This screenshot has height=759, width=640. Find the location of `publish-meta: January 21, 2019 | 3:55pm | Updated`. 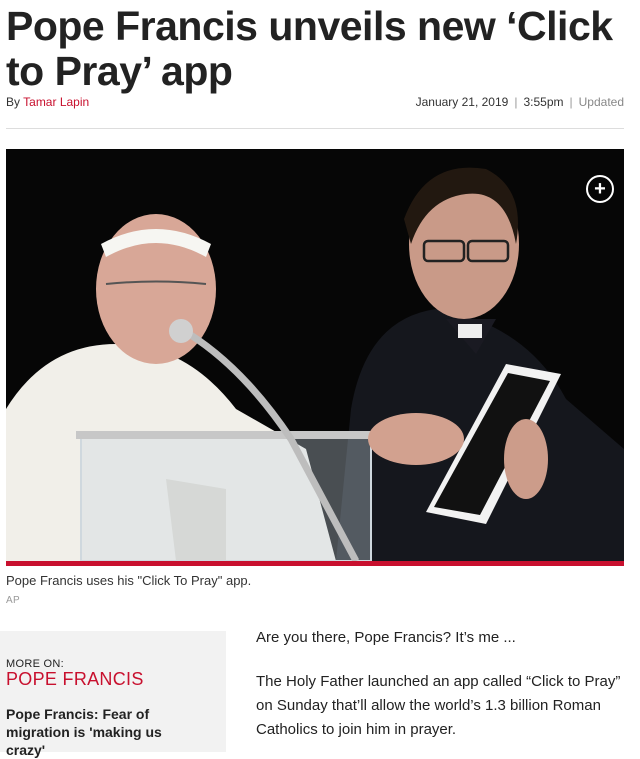

publish-meta: January 21, 2019 | 3:55pm | Updated is located at coordinates (520, 102).